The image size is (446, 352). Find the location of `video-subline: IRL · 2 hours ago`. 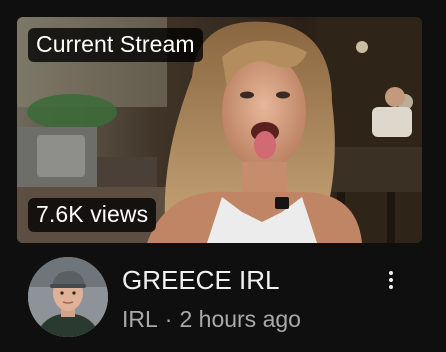

video-subline: IRL · 2 hours ago is located at coordinates (211, 320).